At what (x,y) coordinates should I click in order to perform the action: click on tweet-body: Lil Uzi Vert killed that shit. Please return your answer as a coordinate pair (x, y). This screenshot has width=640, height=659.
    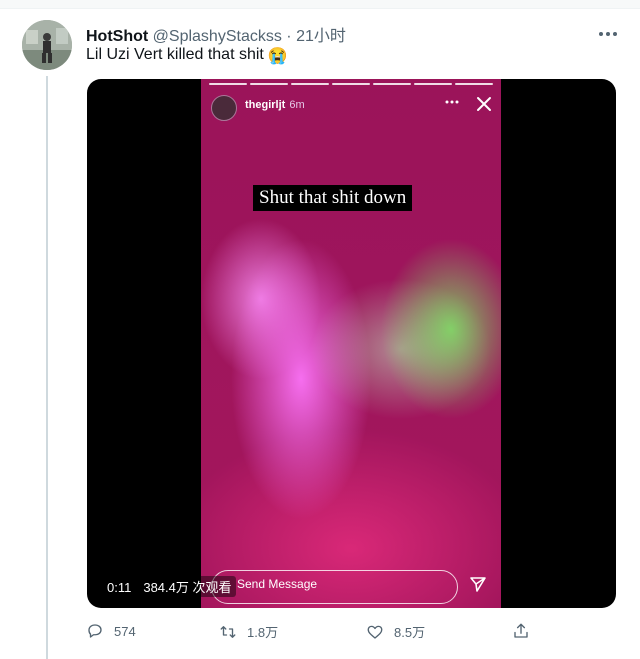
    Looking at the image, I should click on (175, 54).